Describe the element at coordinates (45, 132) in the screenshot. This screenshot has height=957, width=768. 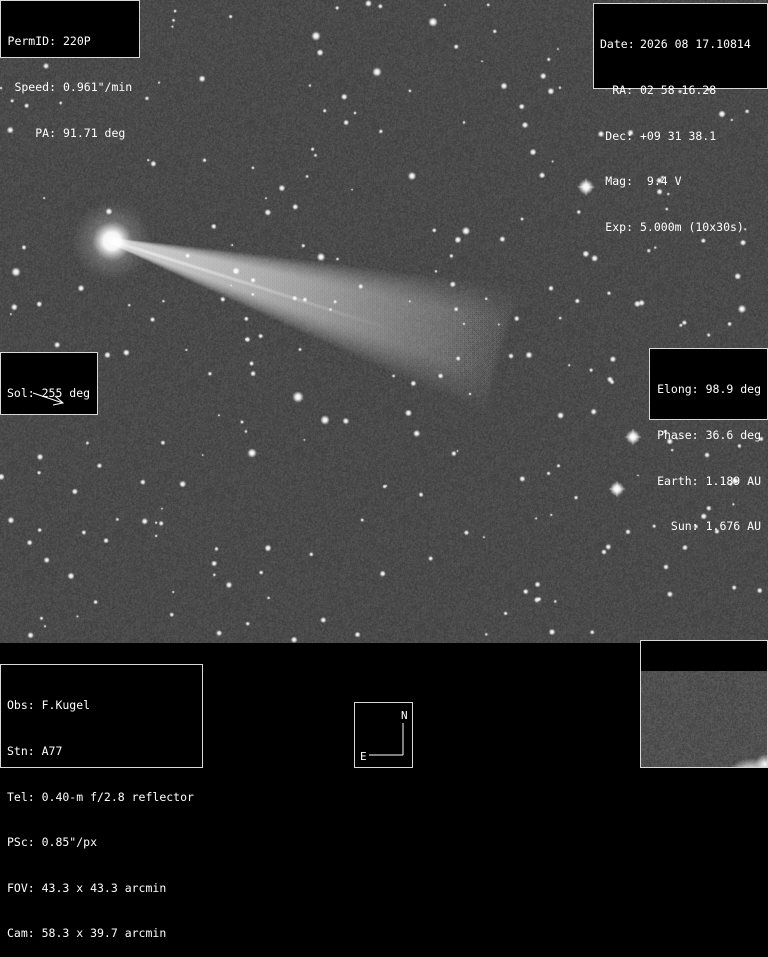
I see `pa-key: PA:` at that location.